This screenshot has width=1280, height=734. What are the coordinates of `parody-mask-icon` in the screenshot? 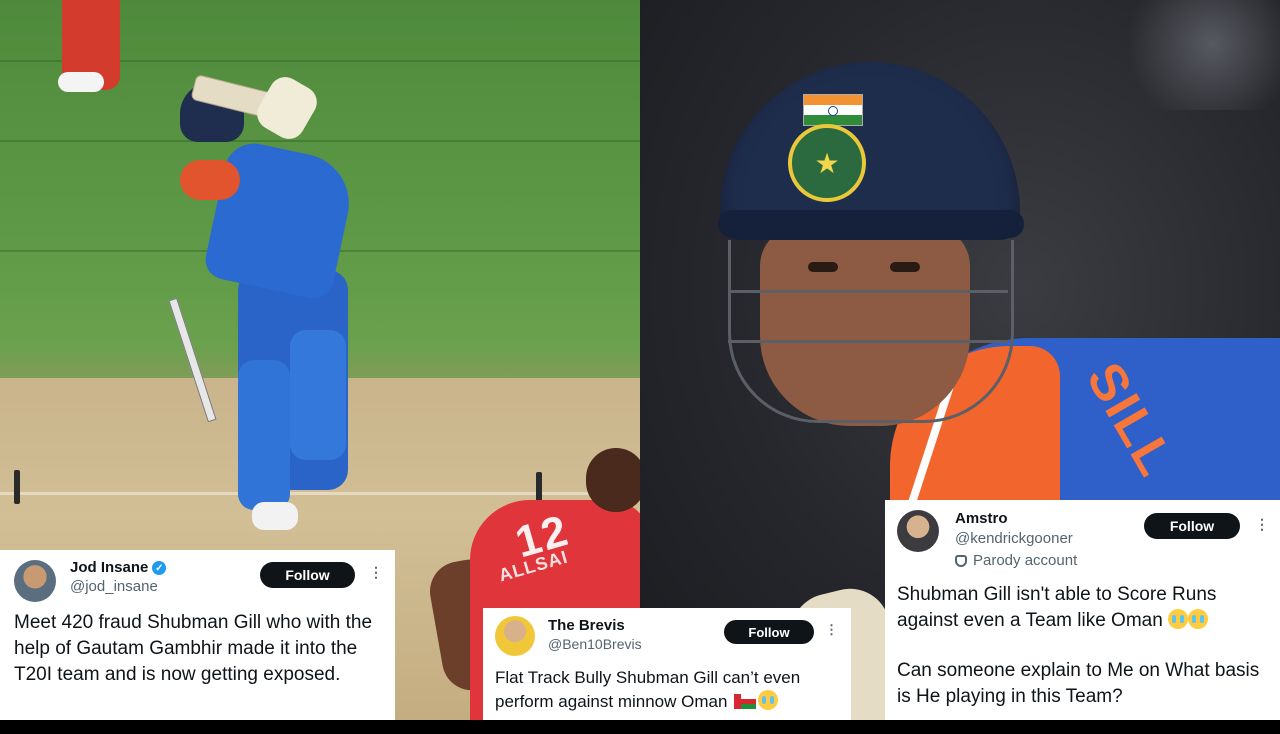 It's located at (961, 561).